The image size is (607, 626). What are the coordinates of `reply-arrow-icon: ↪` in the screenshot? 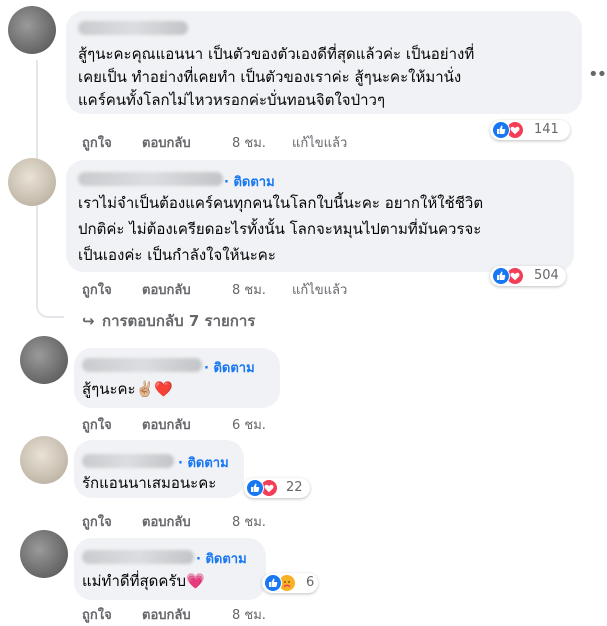 It's located at (88, 321).